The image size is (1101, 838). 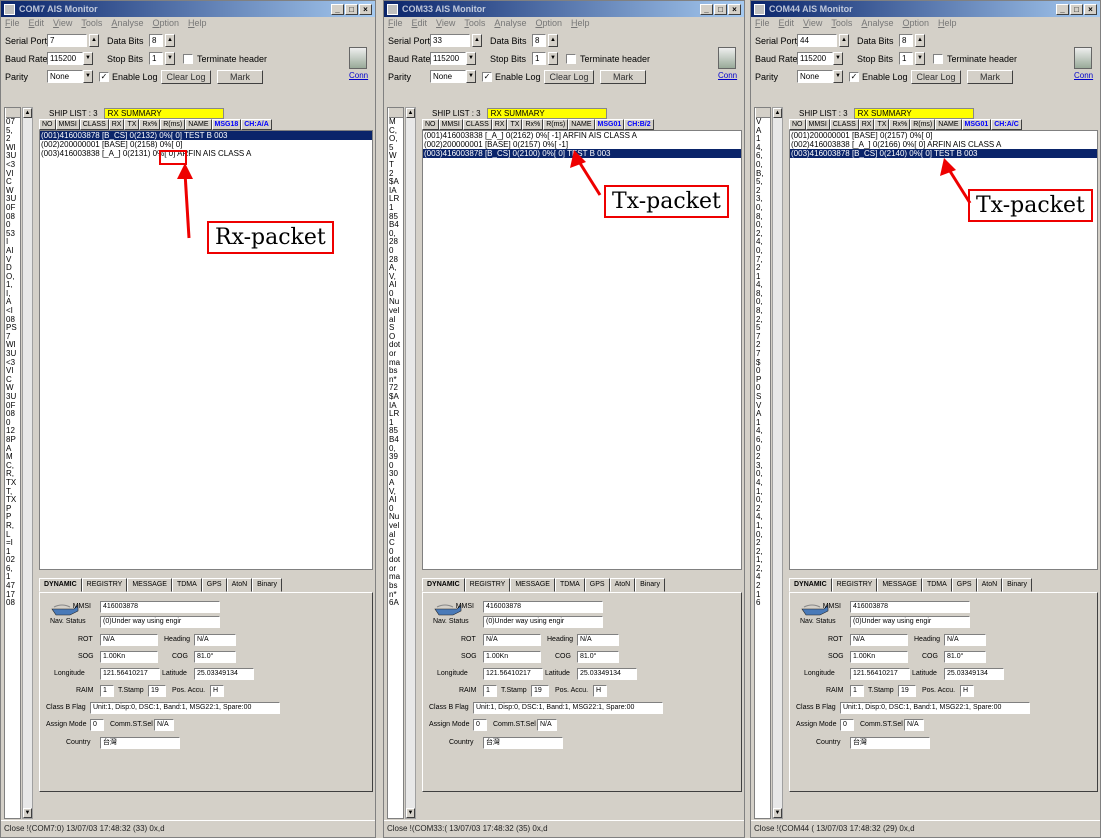 What do you see at coordinates (67, 40) in the screenshot?
I see `serial-port-field: 7` at bounding box center [67, 40].